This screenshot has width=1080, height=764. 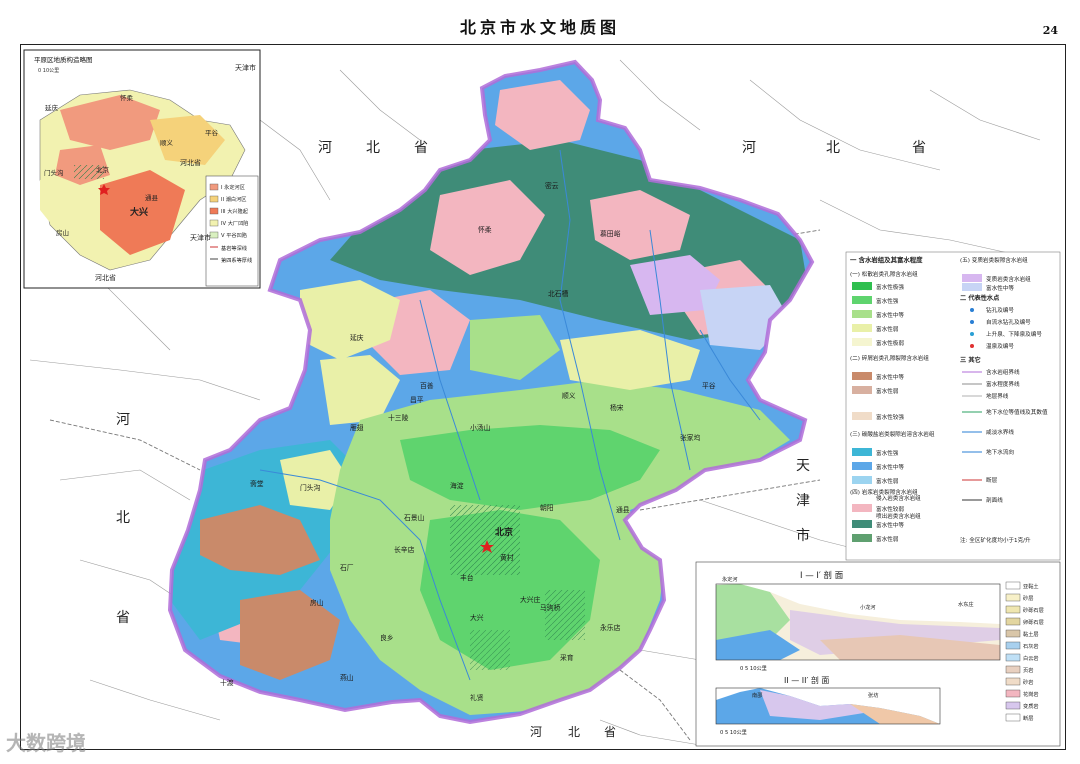 I want to click on svg-text: IV 大厂凹陷, so click(x=234, y=223).